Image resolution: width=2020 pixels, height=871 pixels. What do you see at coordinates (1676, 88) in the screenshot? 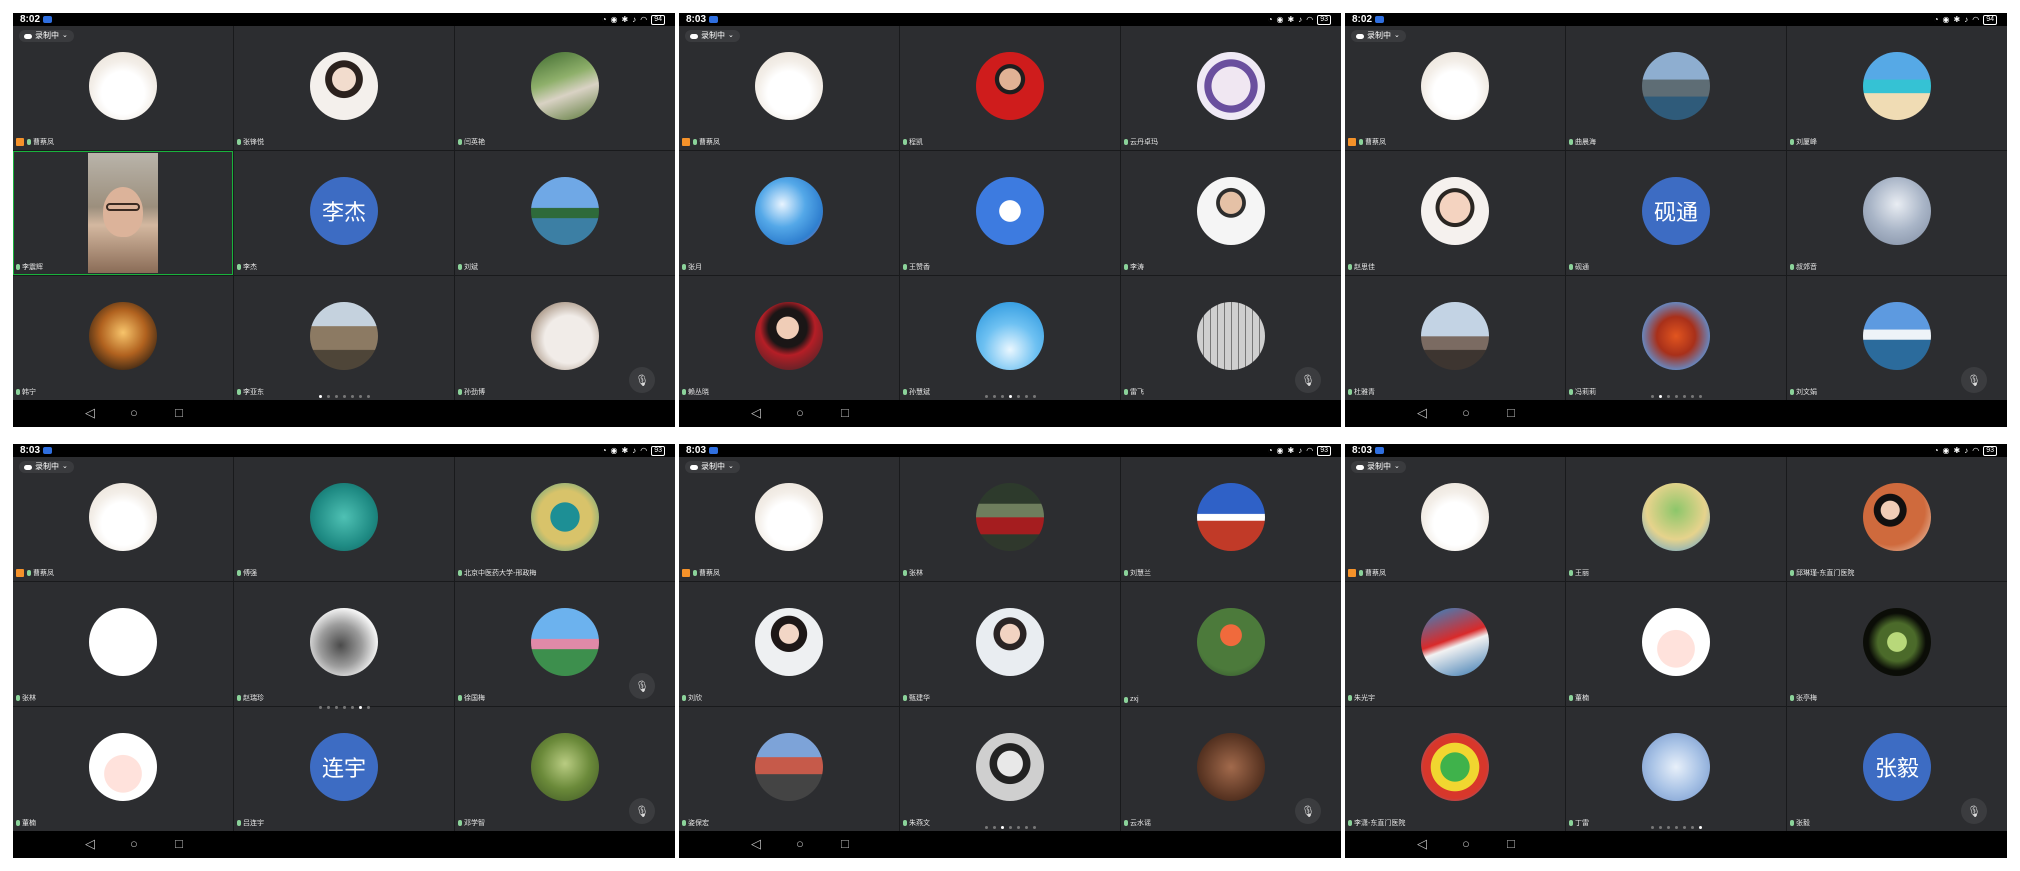
I see `participant-tile: 曲晨海` at bounding box center [1676, 88].